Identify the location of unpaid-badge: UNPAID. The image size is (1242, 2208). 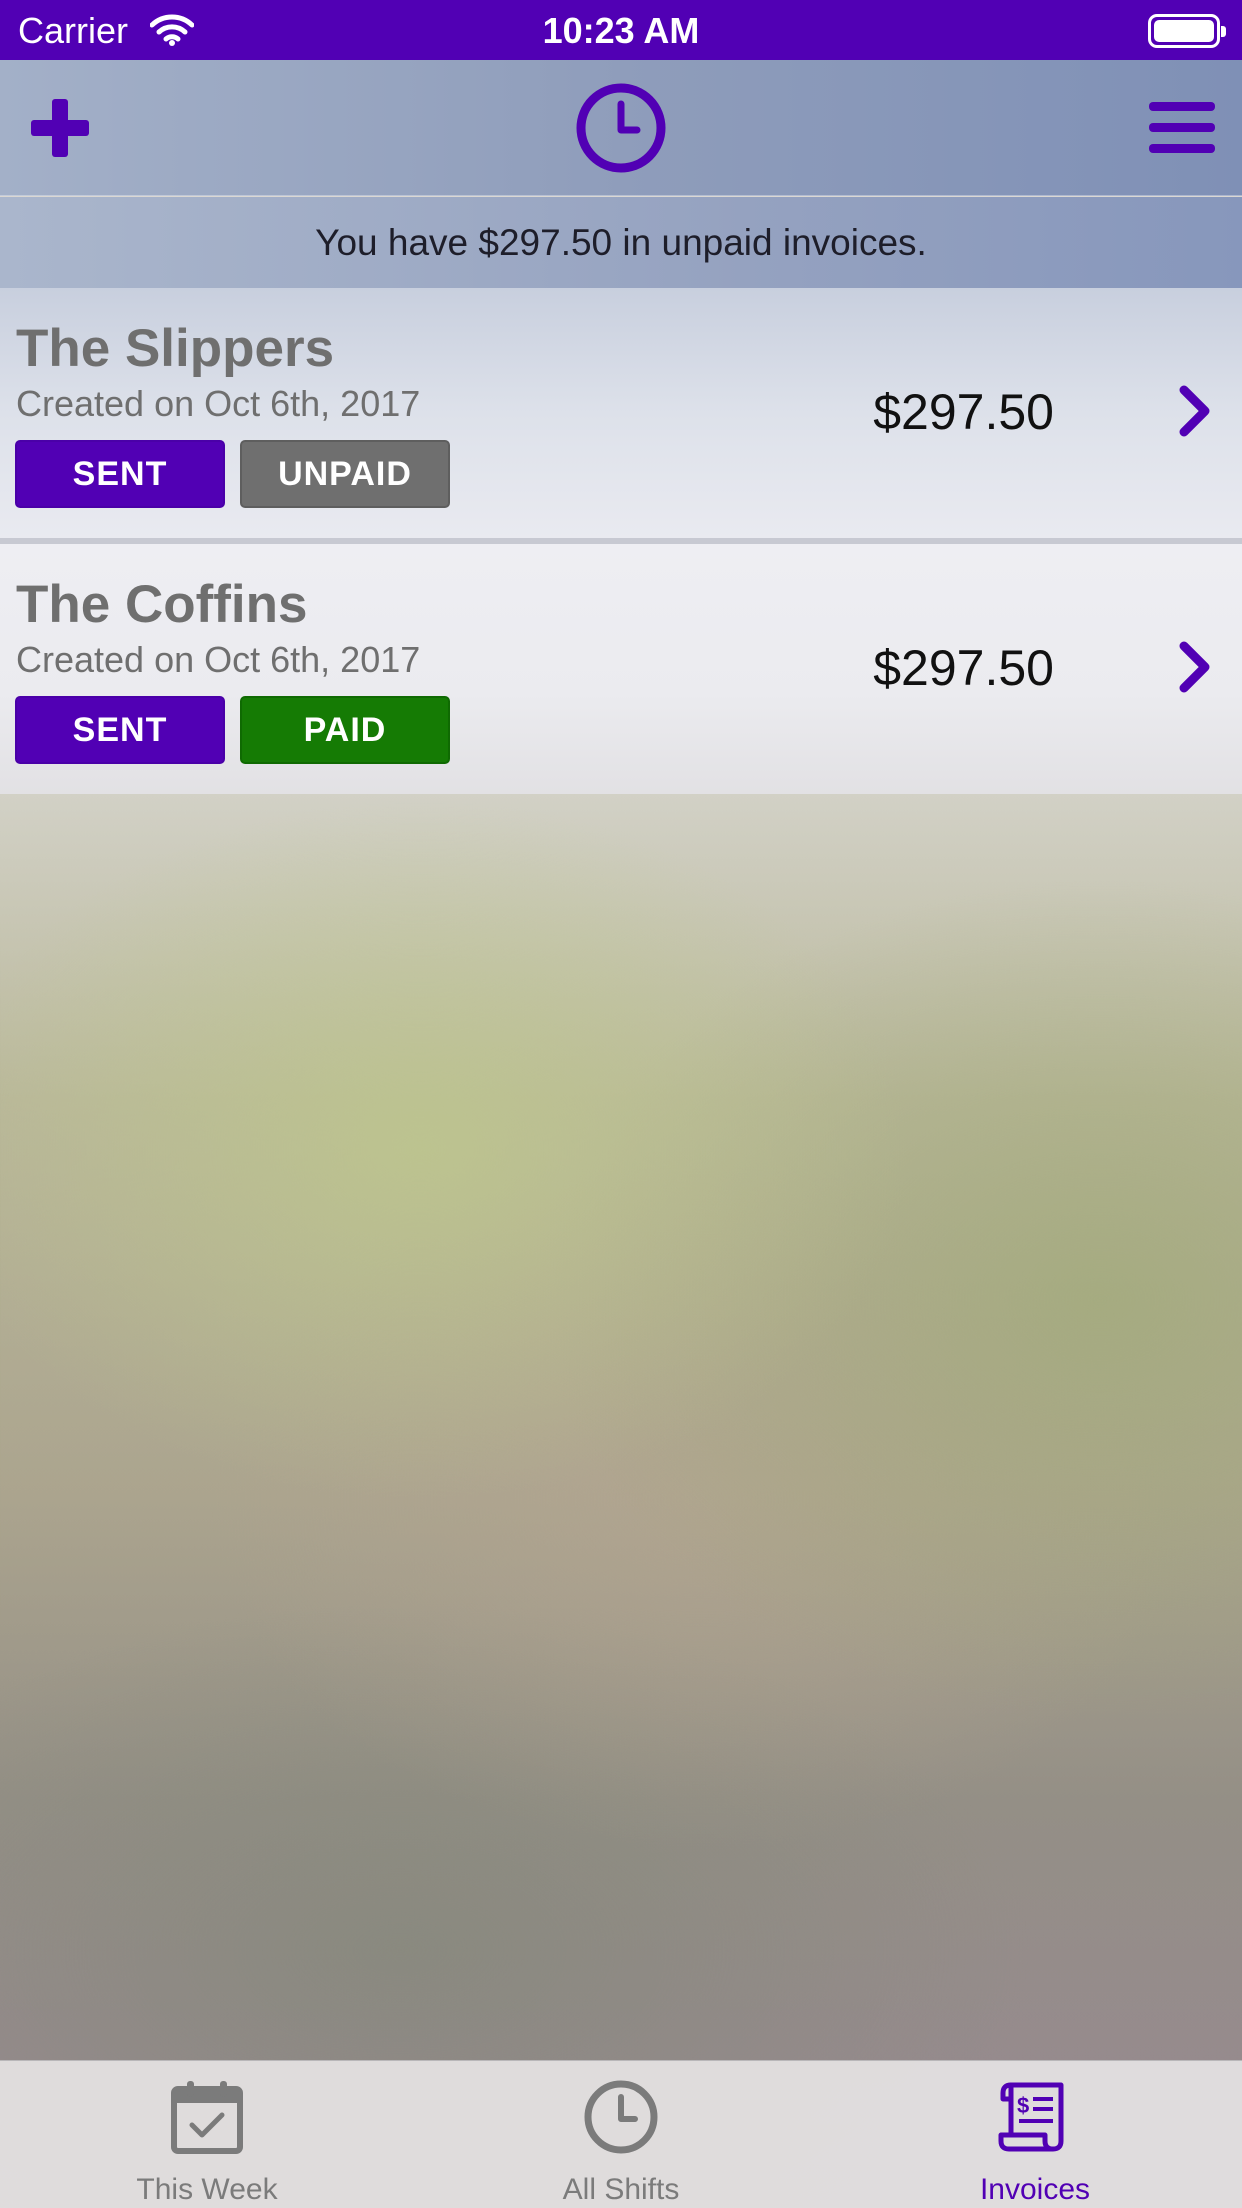
(345, 474).